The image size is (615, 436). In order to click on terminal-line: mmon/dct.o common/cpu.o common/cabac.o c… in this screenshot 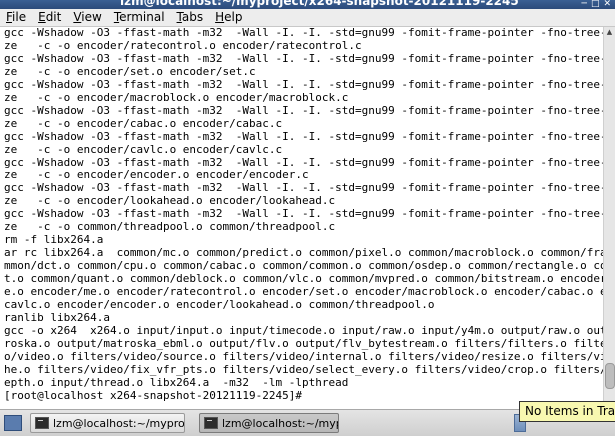, I will do `click(303, 266)`.